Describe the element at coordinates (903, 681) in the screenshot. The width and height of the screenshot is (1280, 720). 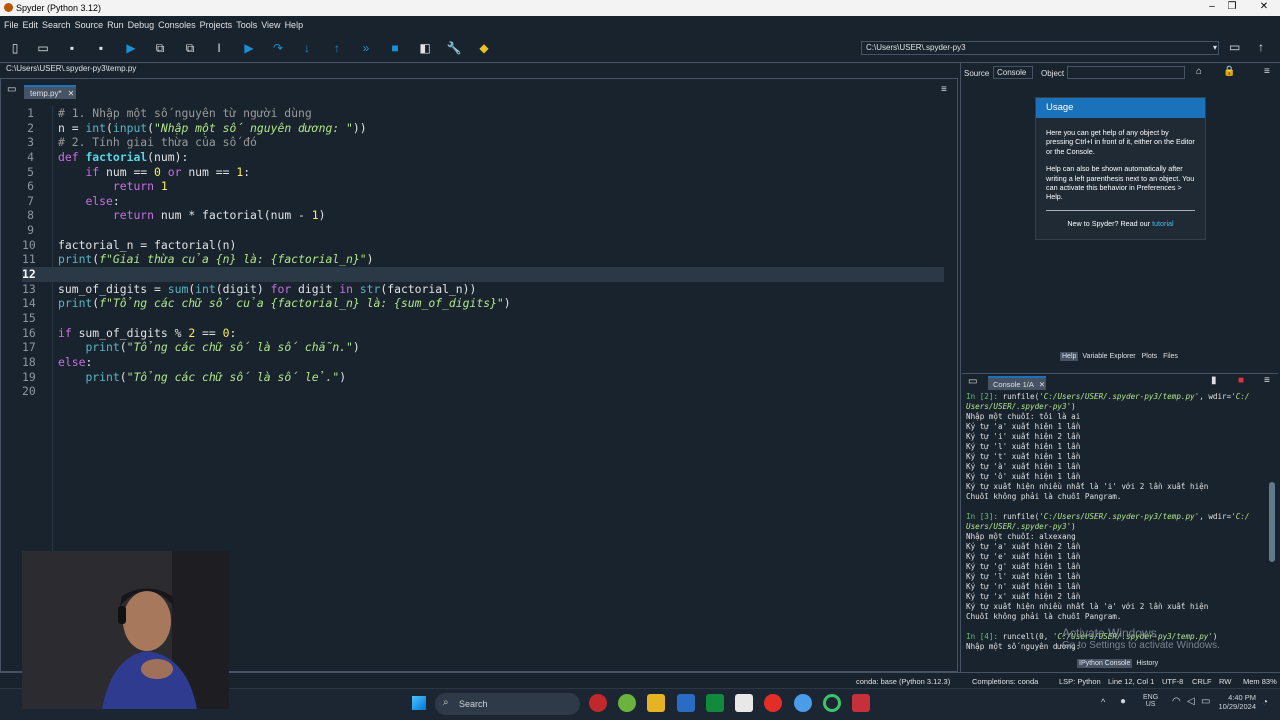
I see `status-env: conda: base (Python 3.12.3)` at that location.